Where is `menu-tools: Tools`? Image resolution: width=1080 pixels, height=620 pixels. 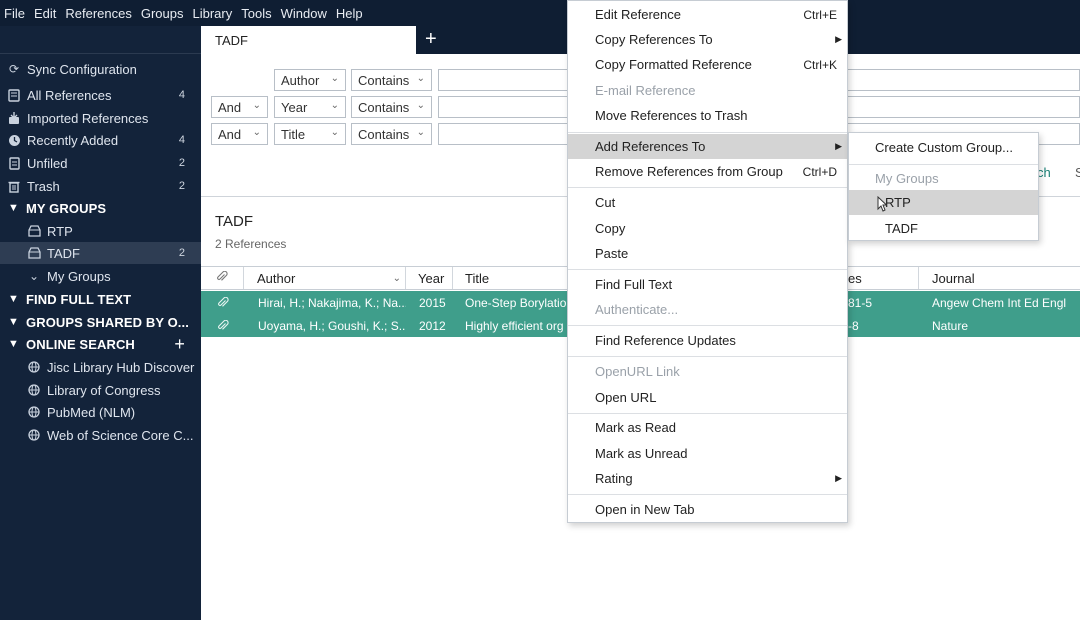 menu-tools: Tools is located at coordinates (256, 13).